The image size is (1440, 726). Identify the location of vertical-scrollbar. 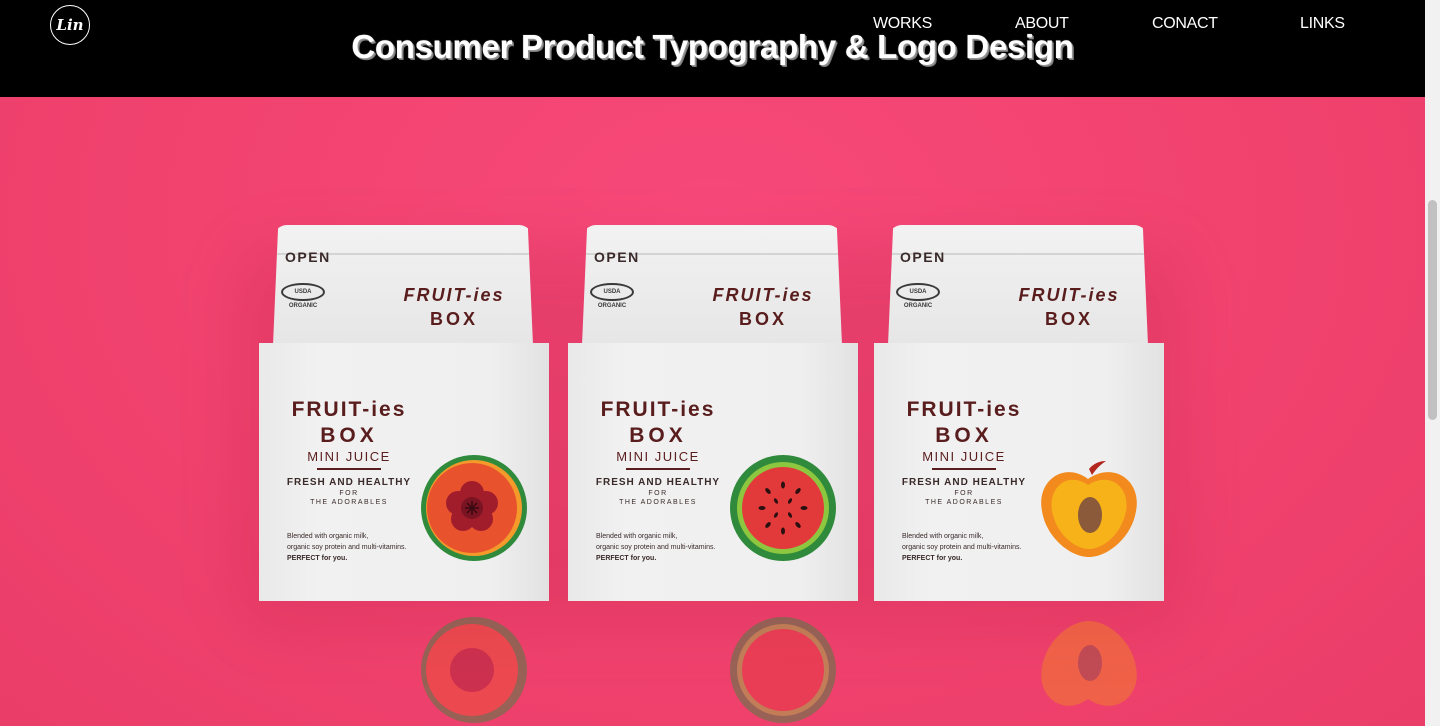
(1432, 363).